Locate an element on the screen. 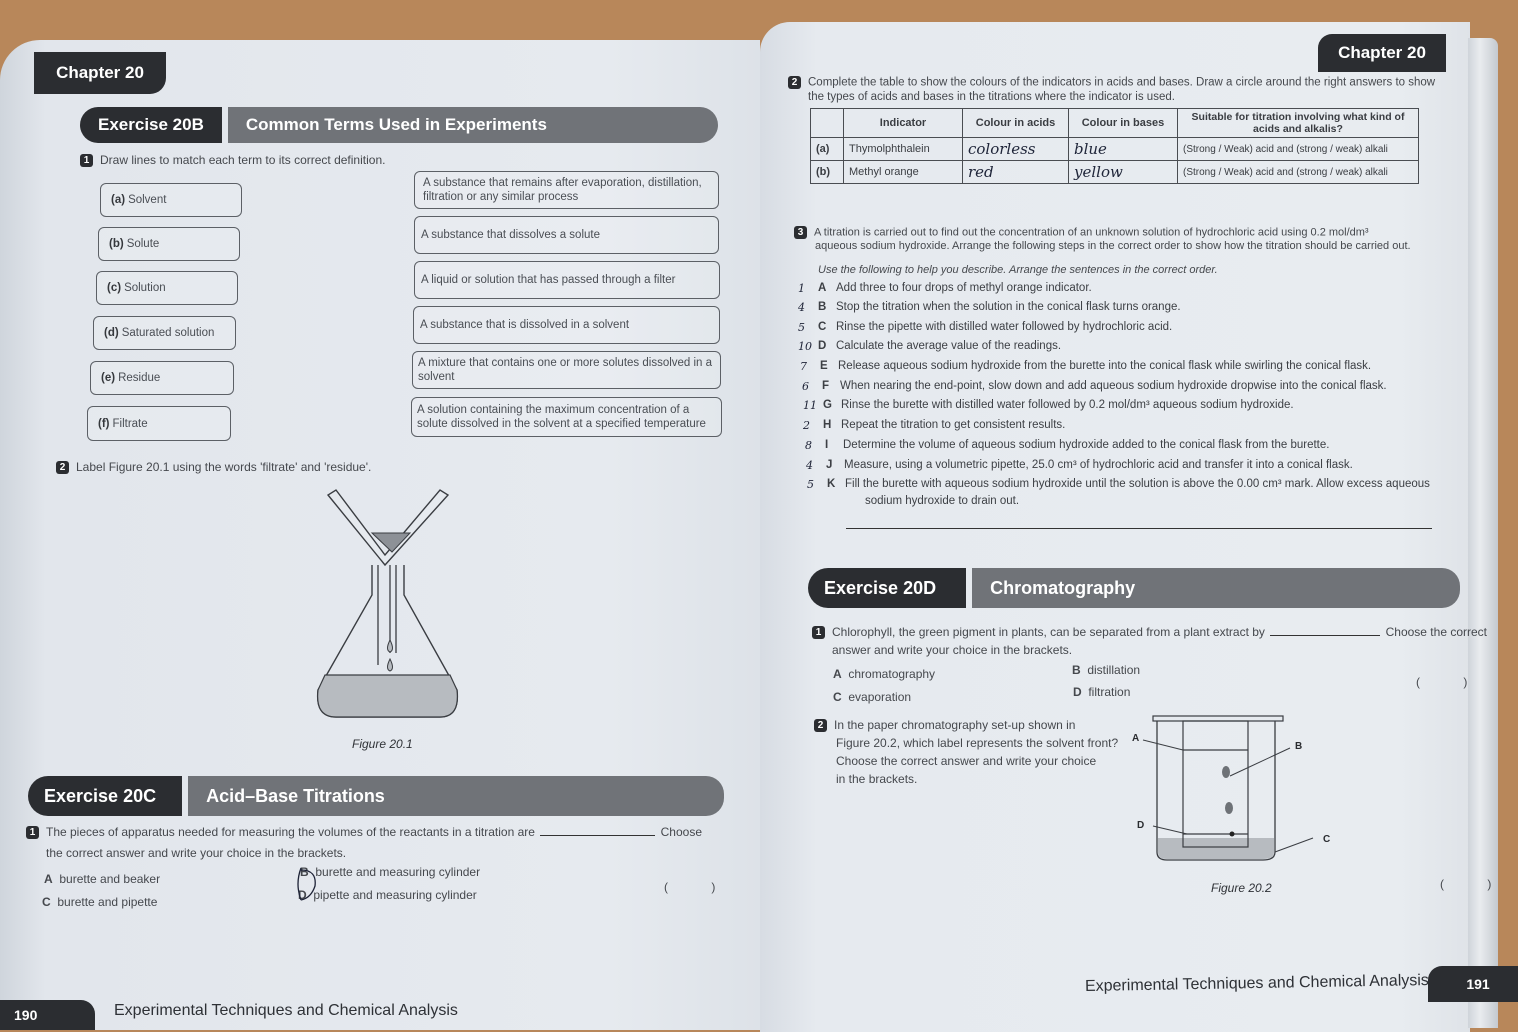 The image size is (1518, 1032). handwritten-order-mark: 7 is located at coordinates (803, 366).